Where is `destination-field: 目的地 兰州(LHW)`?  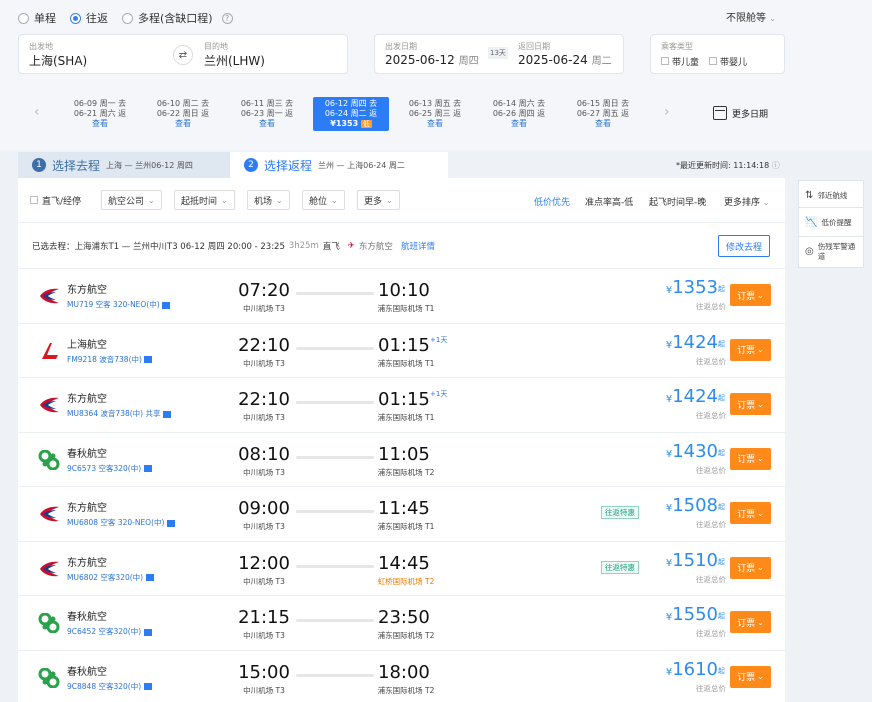 destination-field: 目的地 兰州(LHW) is located at coordinates (234, 55).